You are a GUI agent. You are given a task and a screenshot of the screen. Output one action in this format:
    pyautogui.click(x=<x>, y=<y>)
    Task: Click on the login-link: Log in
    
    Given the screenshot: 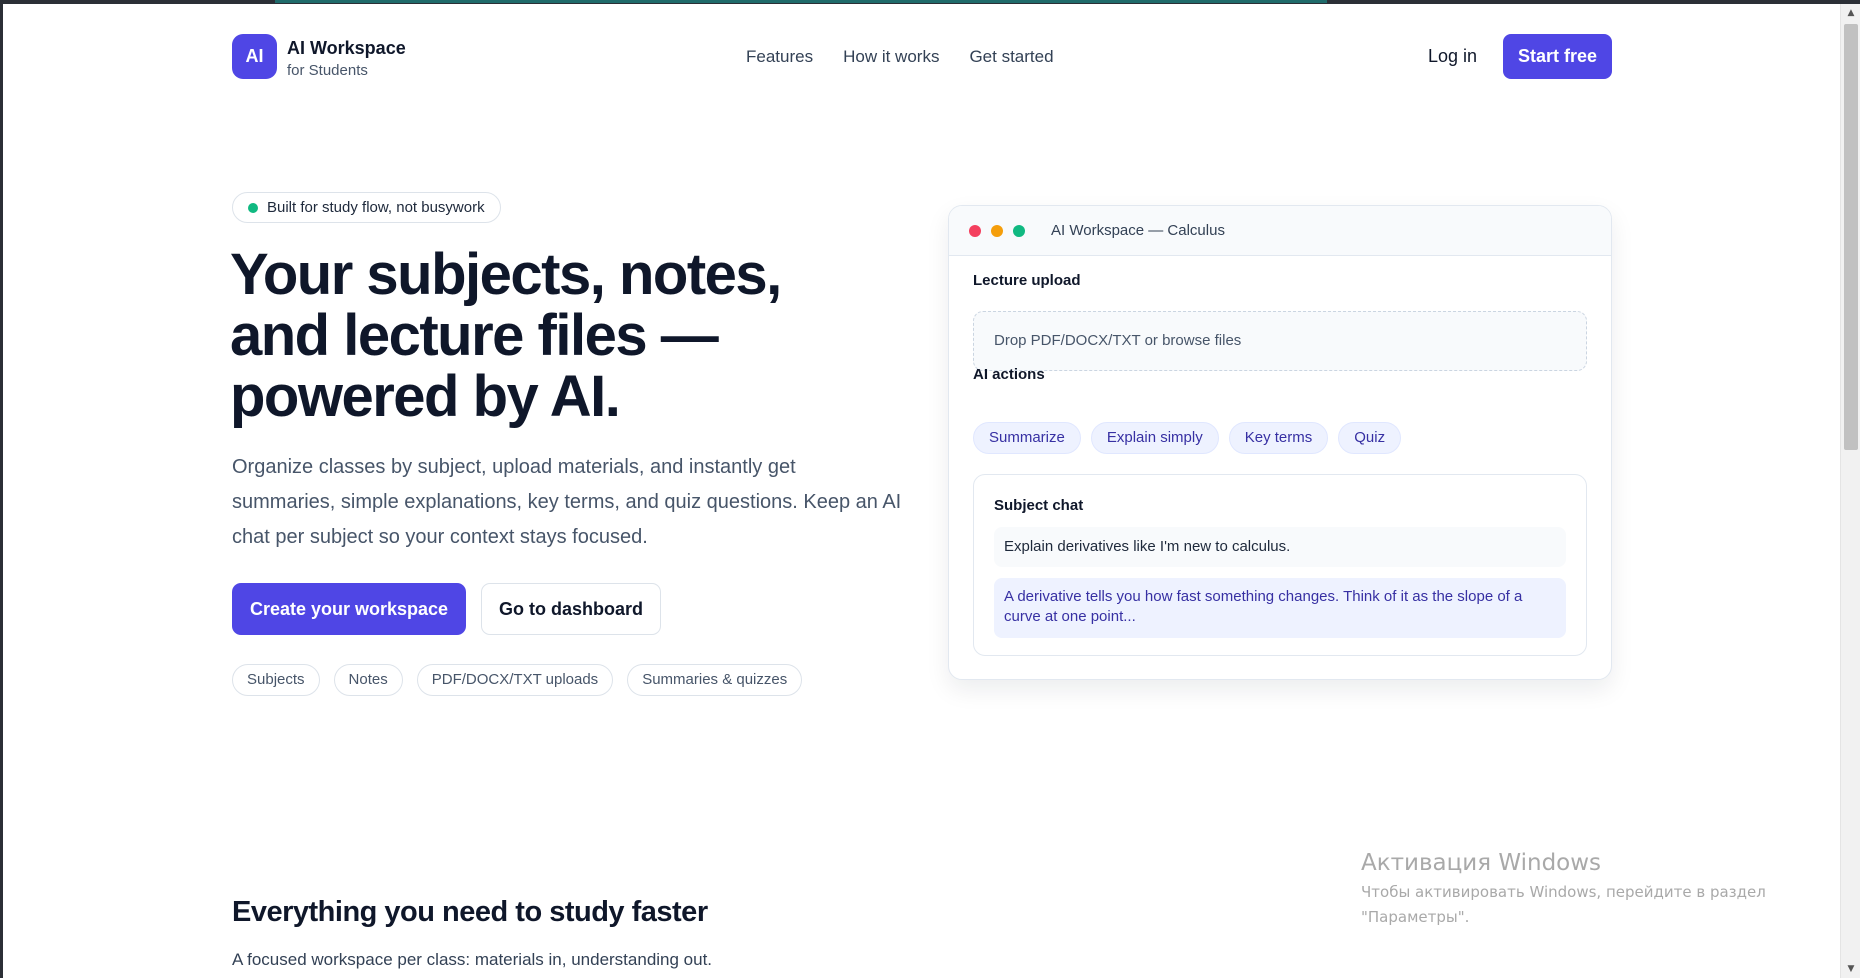 What is the action you would take?
    pyautogui.click(x=1452, y=56)
    